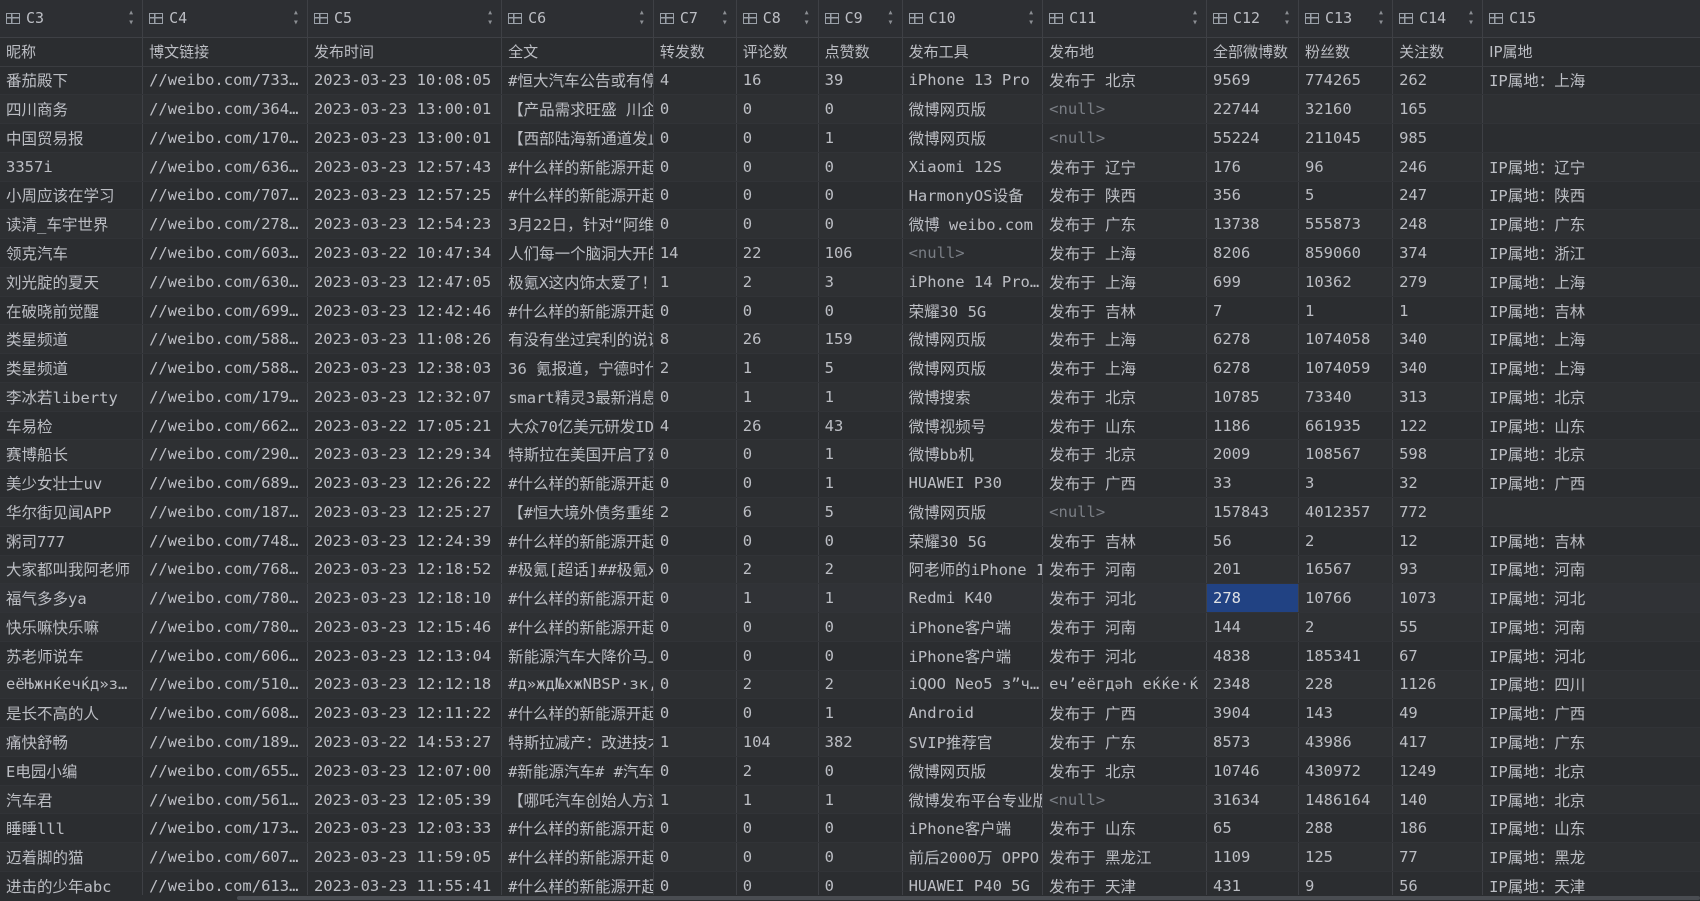  What do you see at coordinates (1124, 368) in the screenshot?
I see `table-cell: 发布于 上海` at bounding box center [1124, 368].